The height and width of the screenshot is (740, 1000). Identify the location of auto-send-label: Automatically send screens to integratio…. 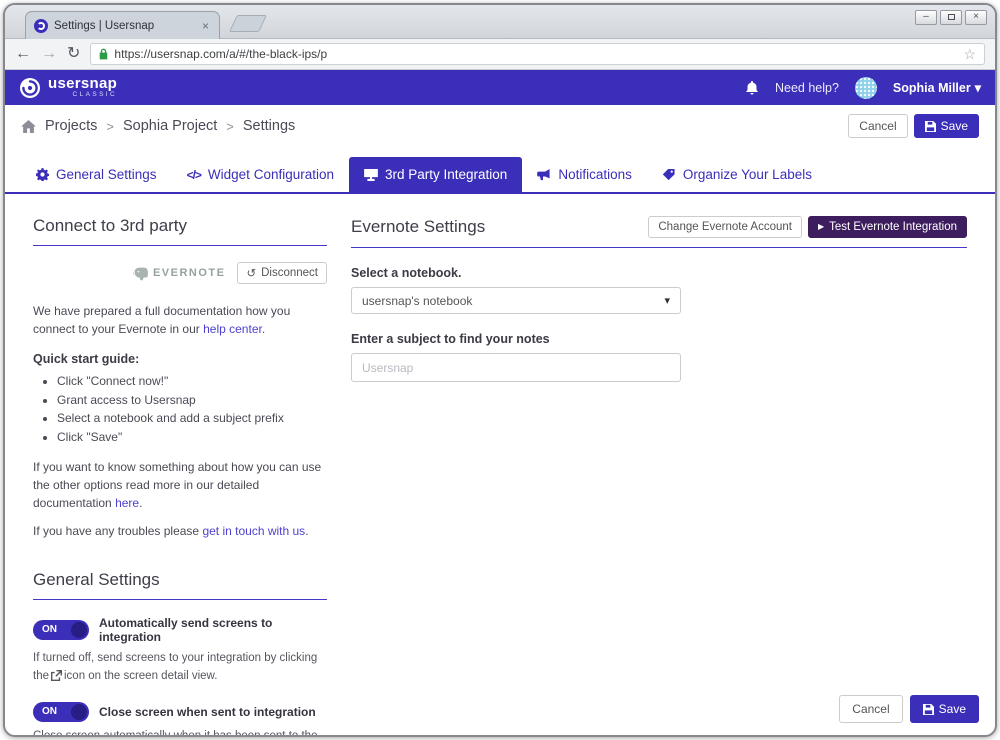
(186, 630).